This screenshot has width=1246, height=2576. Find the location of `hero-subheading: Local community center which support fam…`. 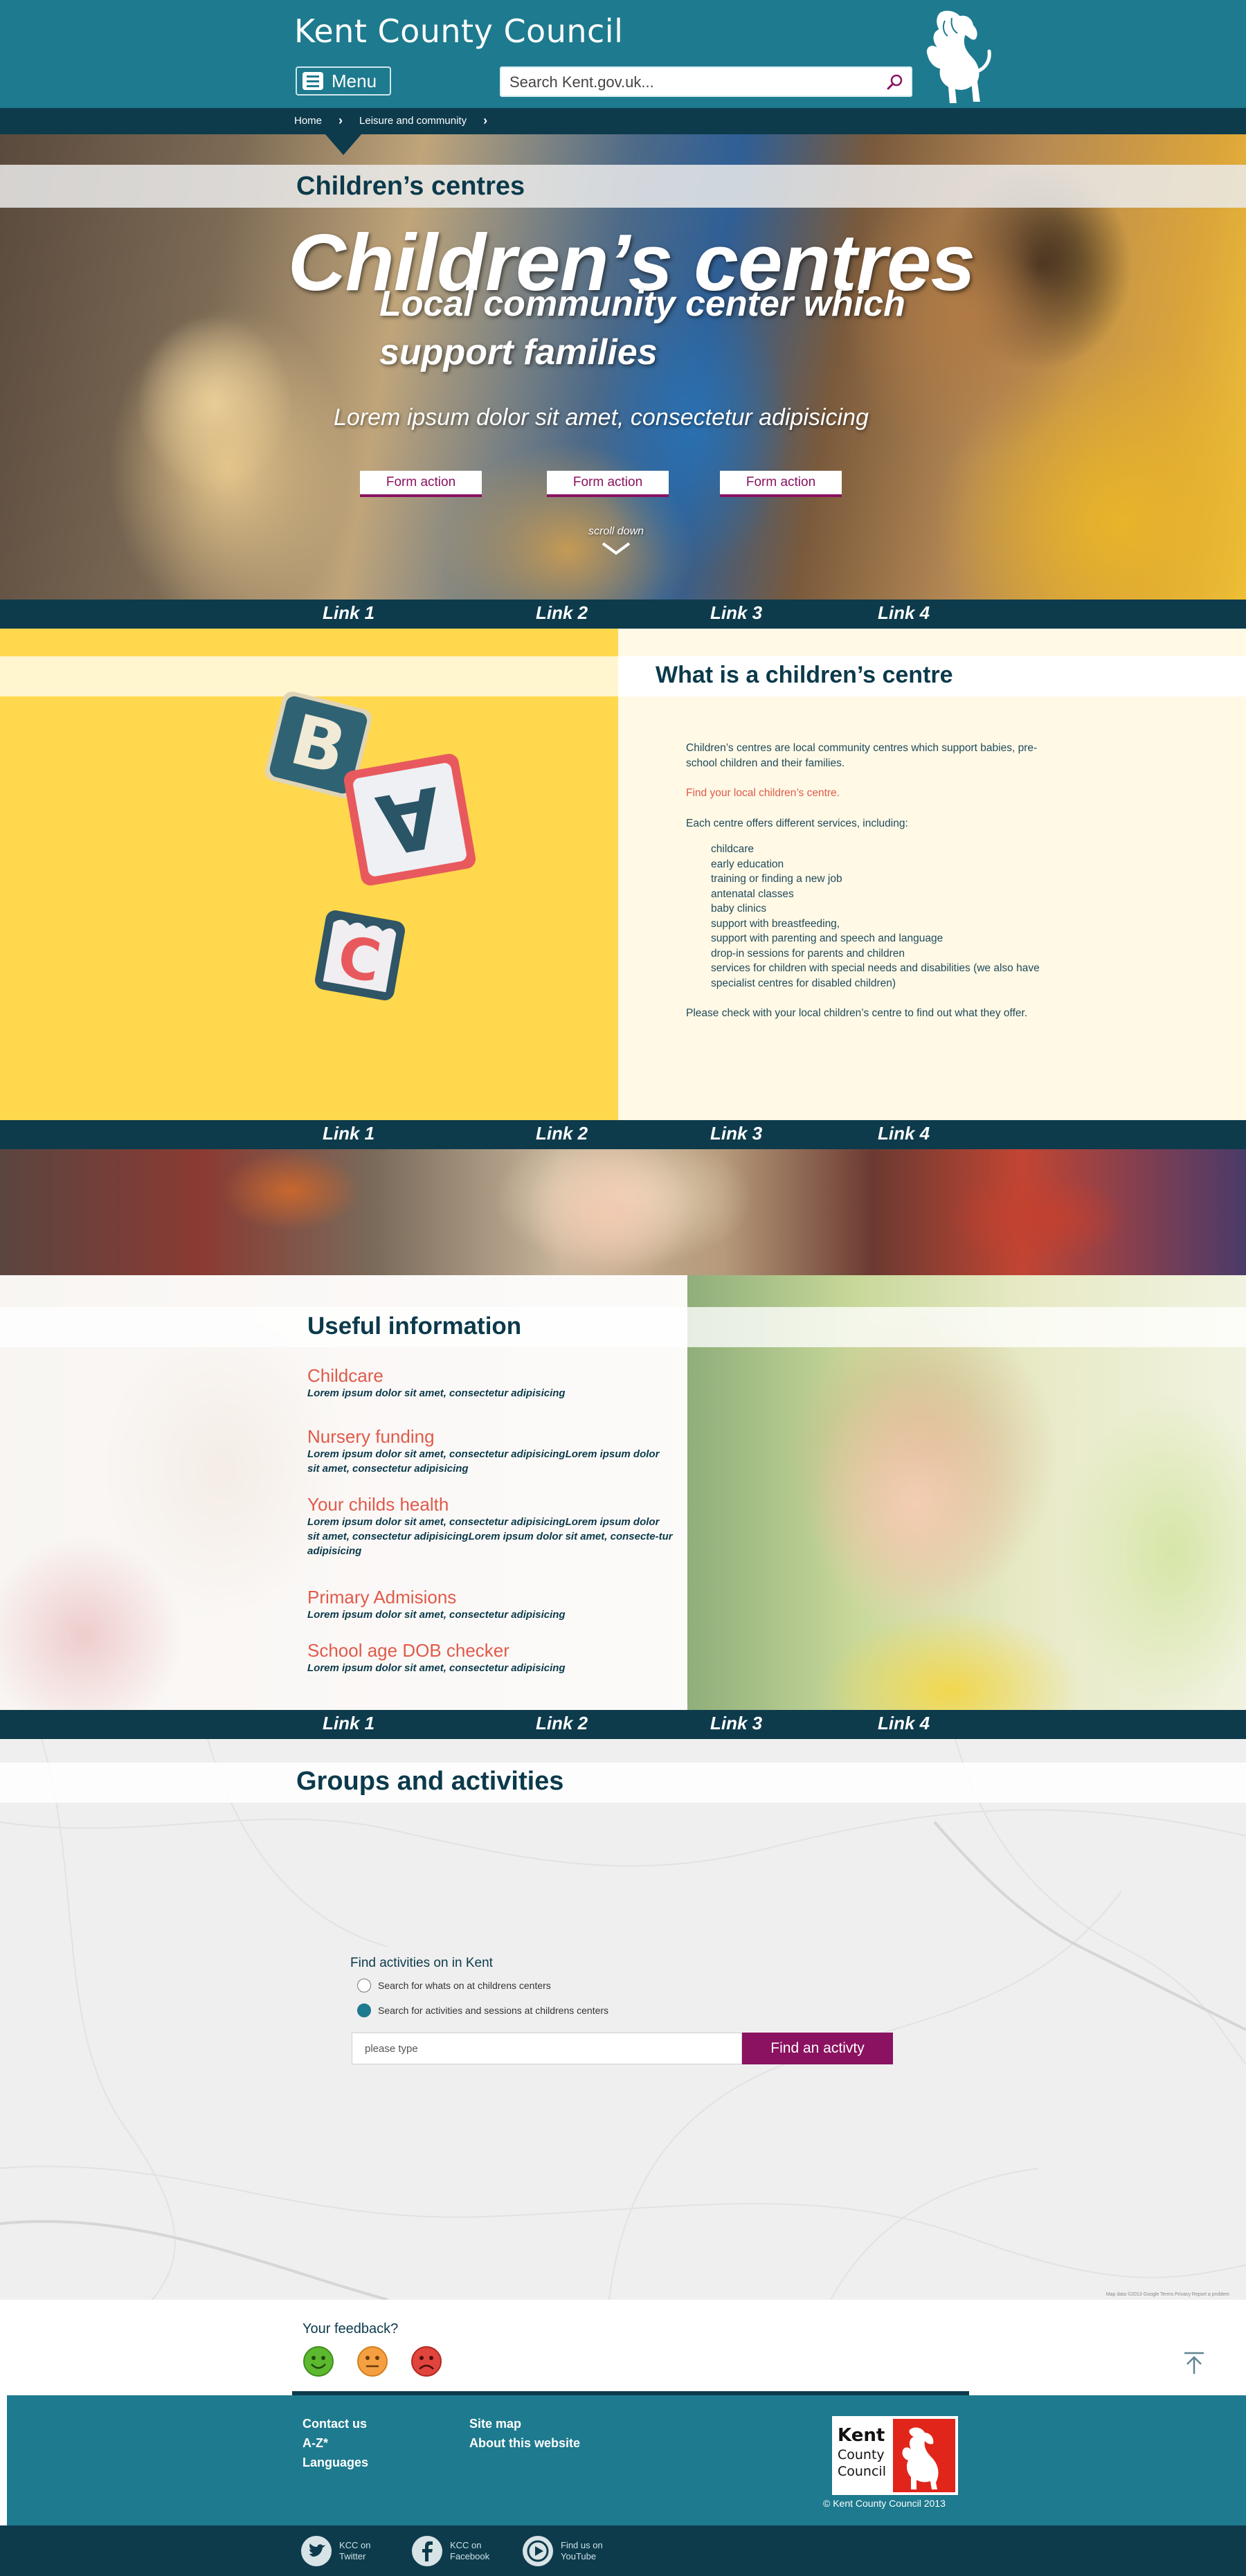

hero-subheading: Local community center which support fam… is located at coordinates (642, 328).